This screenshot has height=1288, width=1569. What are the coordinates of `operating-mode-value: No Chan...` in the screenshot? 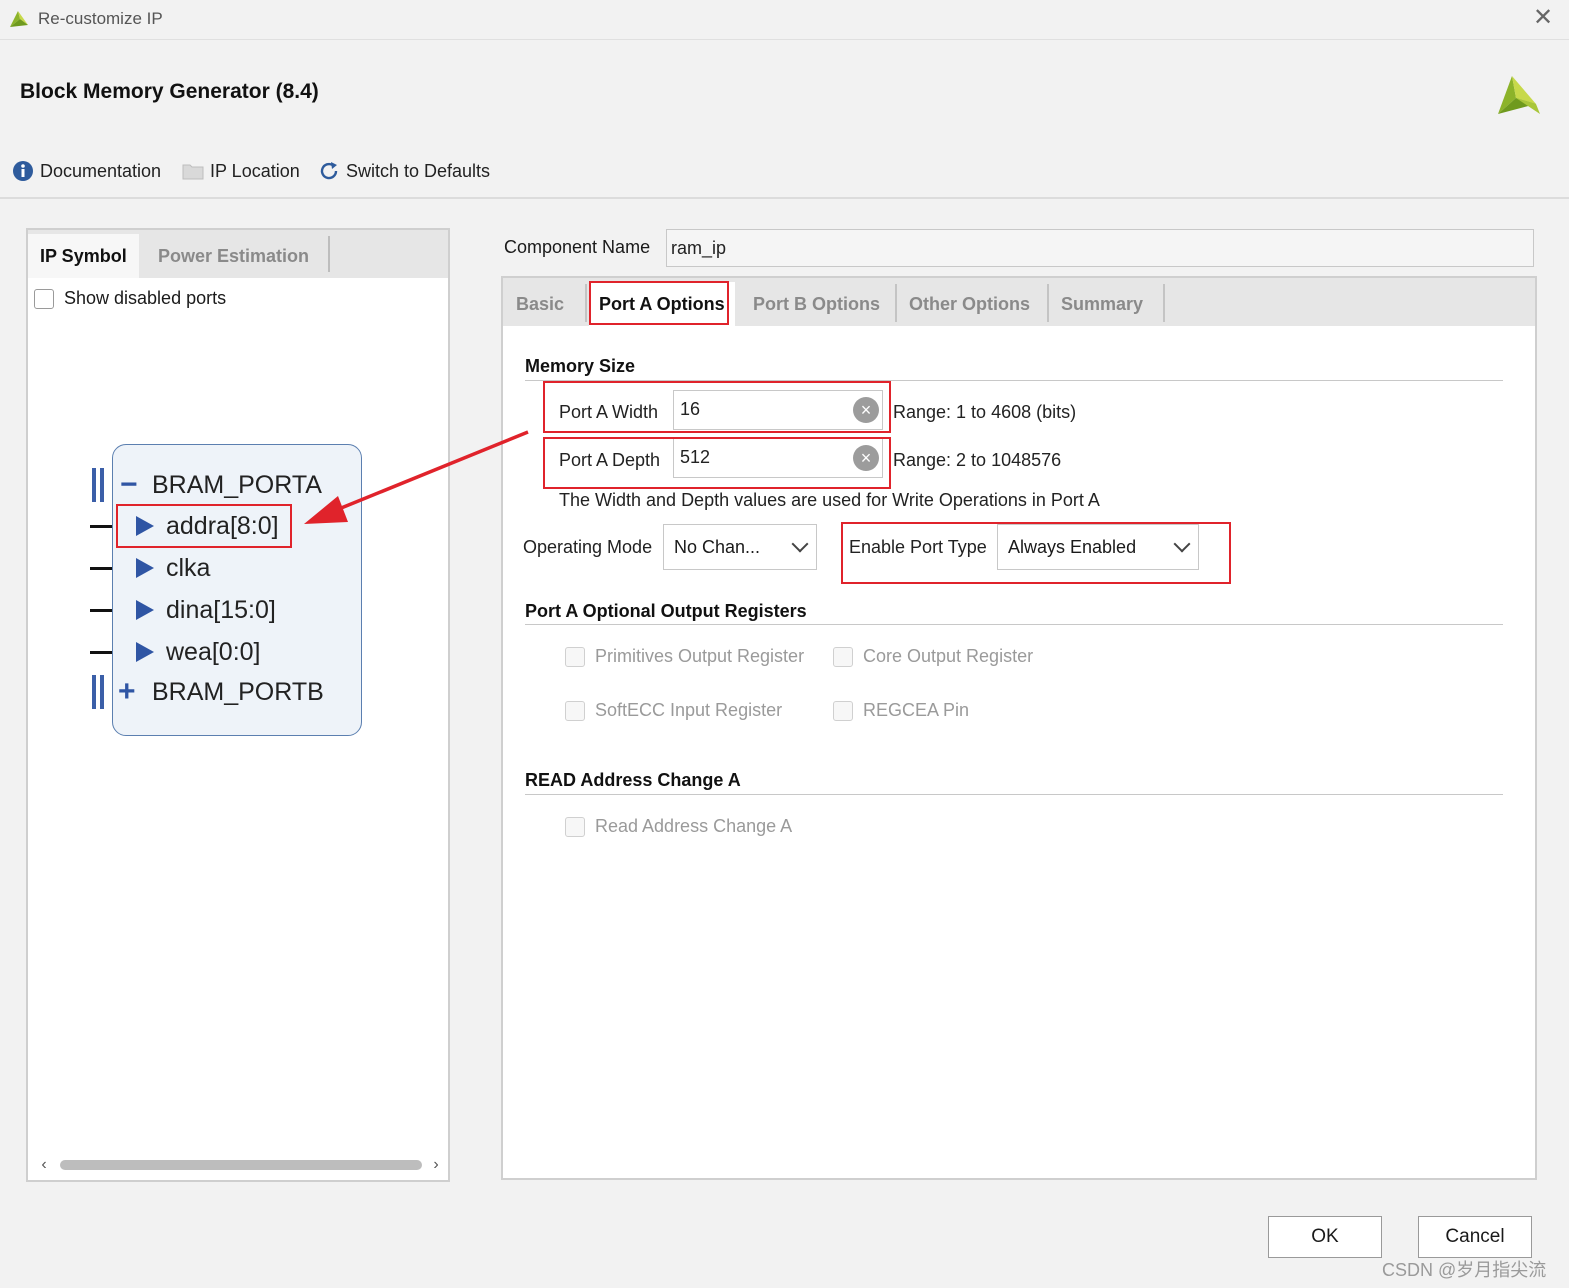 It's located at (717, 546).